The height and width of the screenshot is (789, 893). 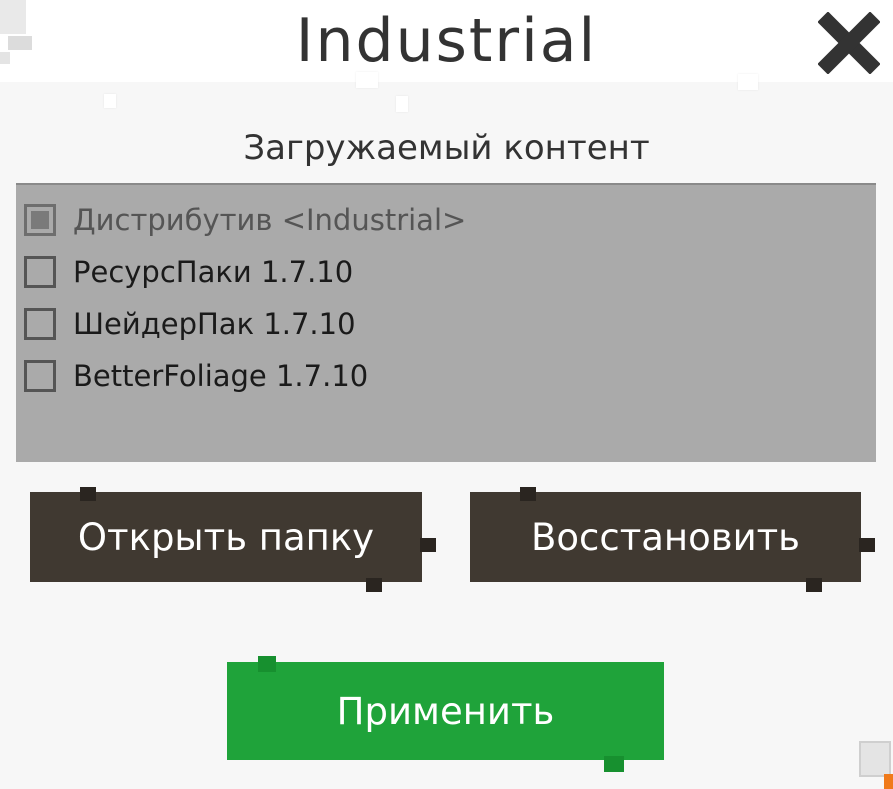 I want to click on open-folder-button: Открыть папку, so click(x=226, y=537).